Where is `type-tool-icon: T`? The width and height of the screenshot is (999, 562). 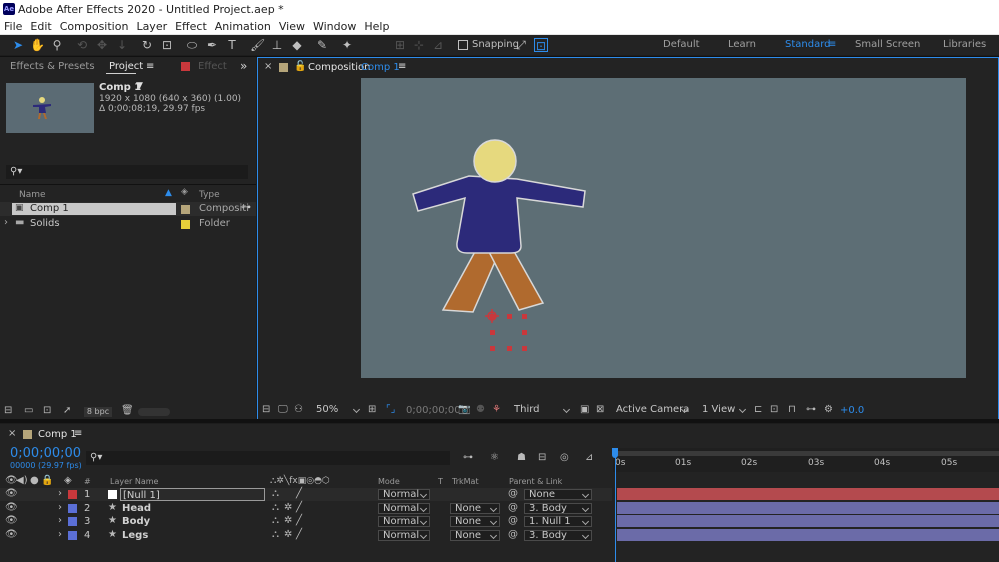 type-tool-icon: T is located at coordinates (232, 45).